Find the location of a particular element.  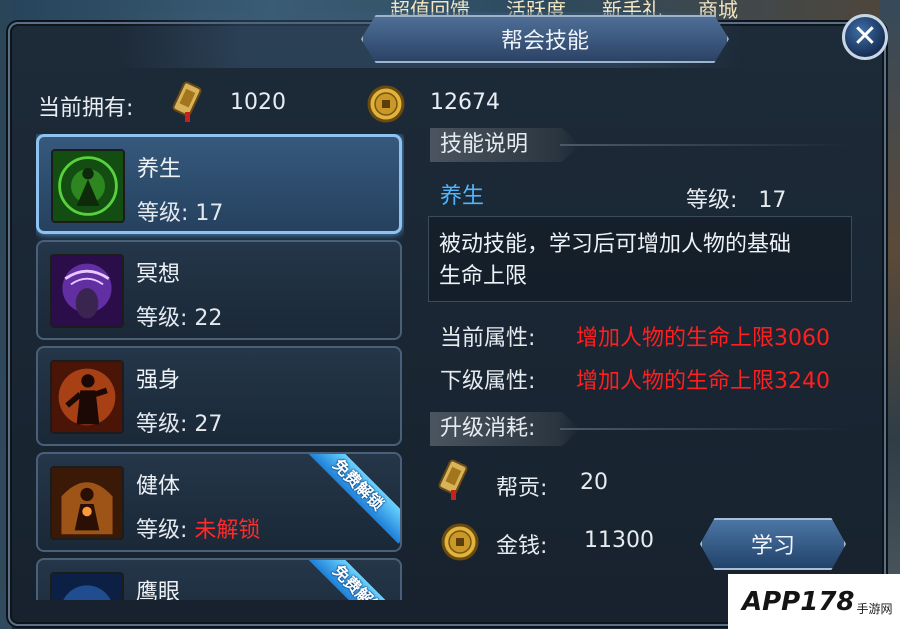

skill-name: 鹰眼 is located at coordinates (158, 590).